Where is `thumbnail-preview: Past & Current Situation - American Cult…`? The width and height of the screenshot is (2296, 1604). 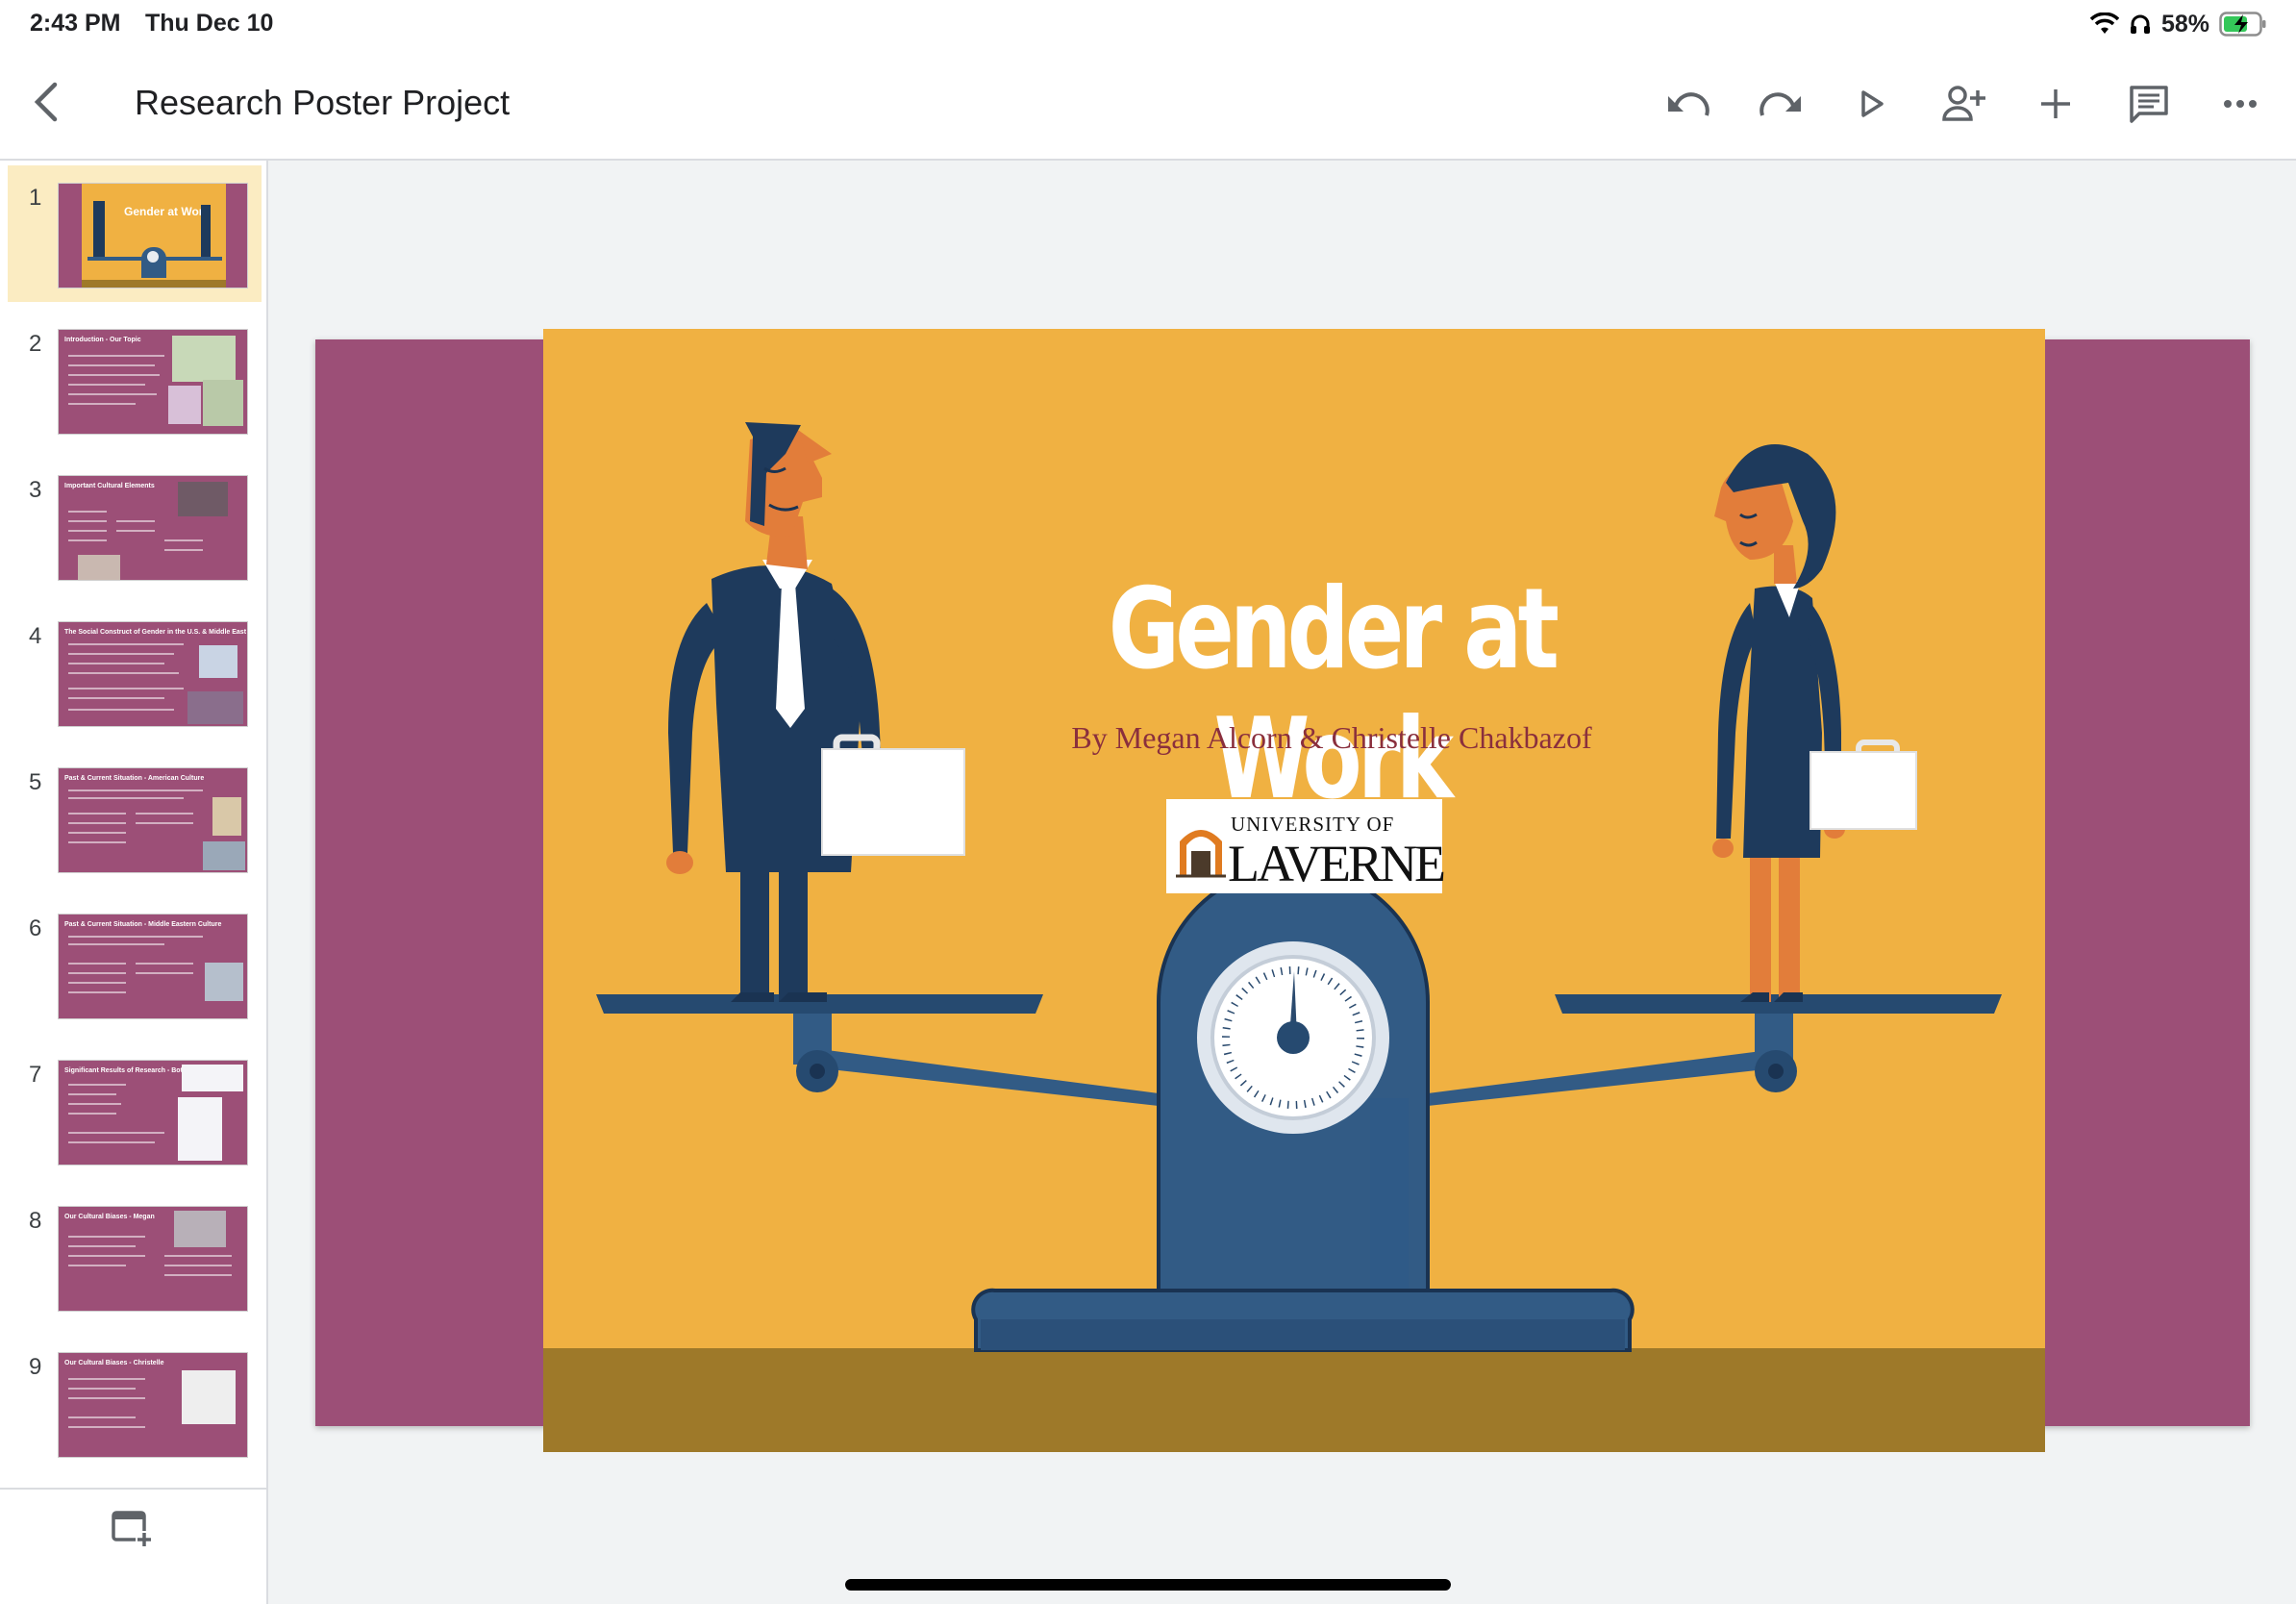
thumbnail-preview: Past & Current Situation - American Cult… is located at coordinates (153, 820).